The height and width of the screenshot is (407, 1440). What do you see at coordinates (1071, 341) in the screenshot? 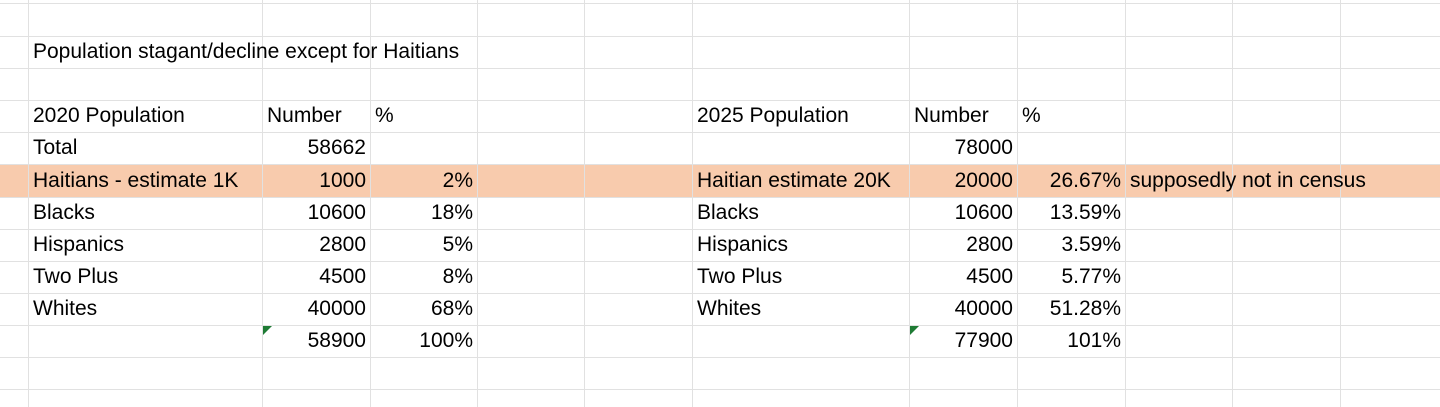
I see `row-2025-sum-percent: 101%` at bounding box center [1071, 341].